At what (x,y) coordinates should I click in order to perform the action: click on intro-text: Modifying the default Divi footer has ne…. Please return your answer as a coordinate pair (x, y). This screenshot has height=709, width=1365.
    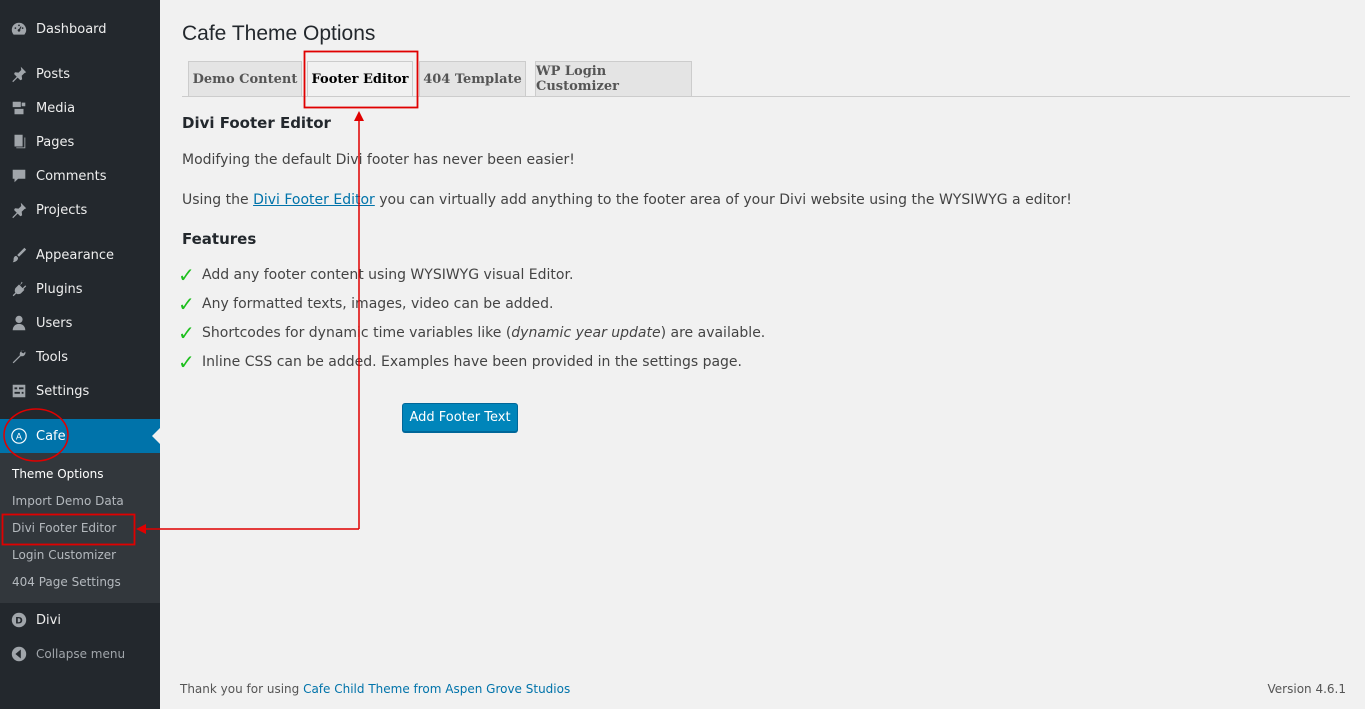
    Looking at the image, I should click on (378, 160).